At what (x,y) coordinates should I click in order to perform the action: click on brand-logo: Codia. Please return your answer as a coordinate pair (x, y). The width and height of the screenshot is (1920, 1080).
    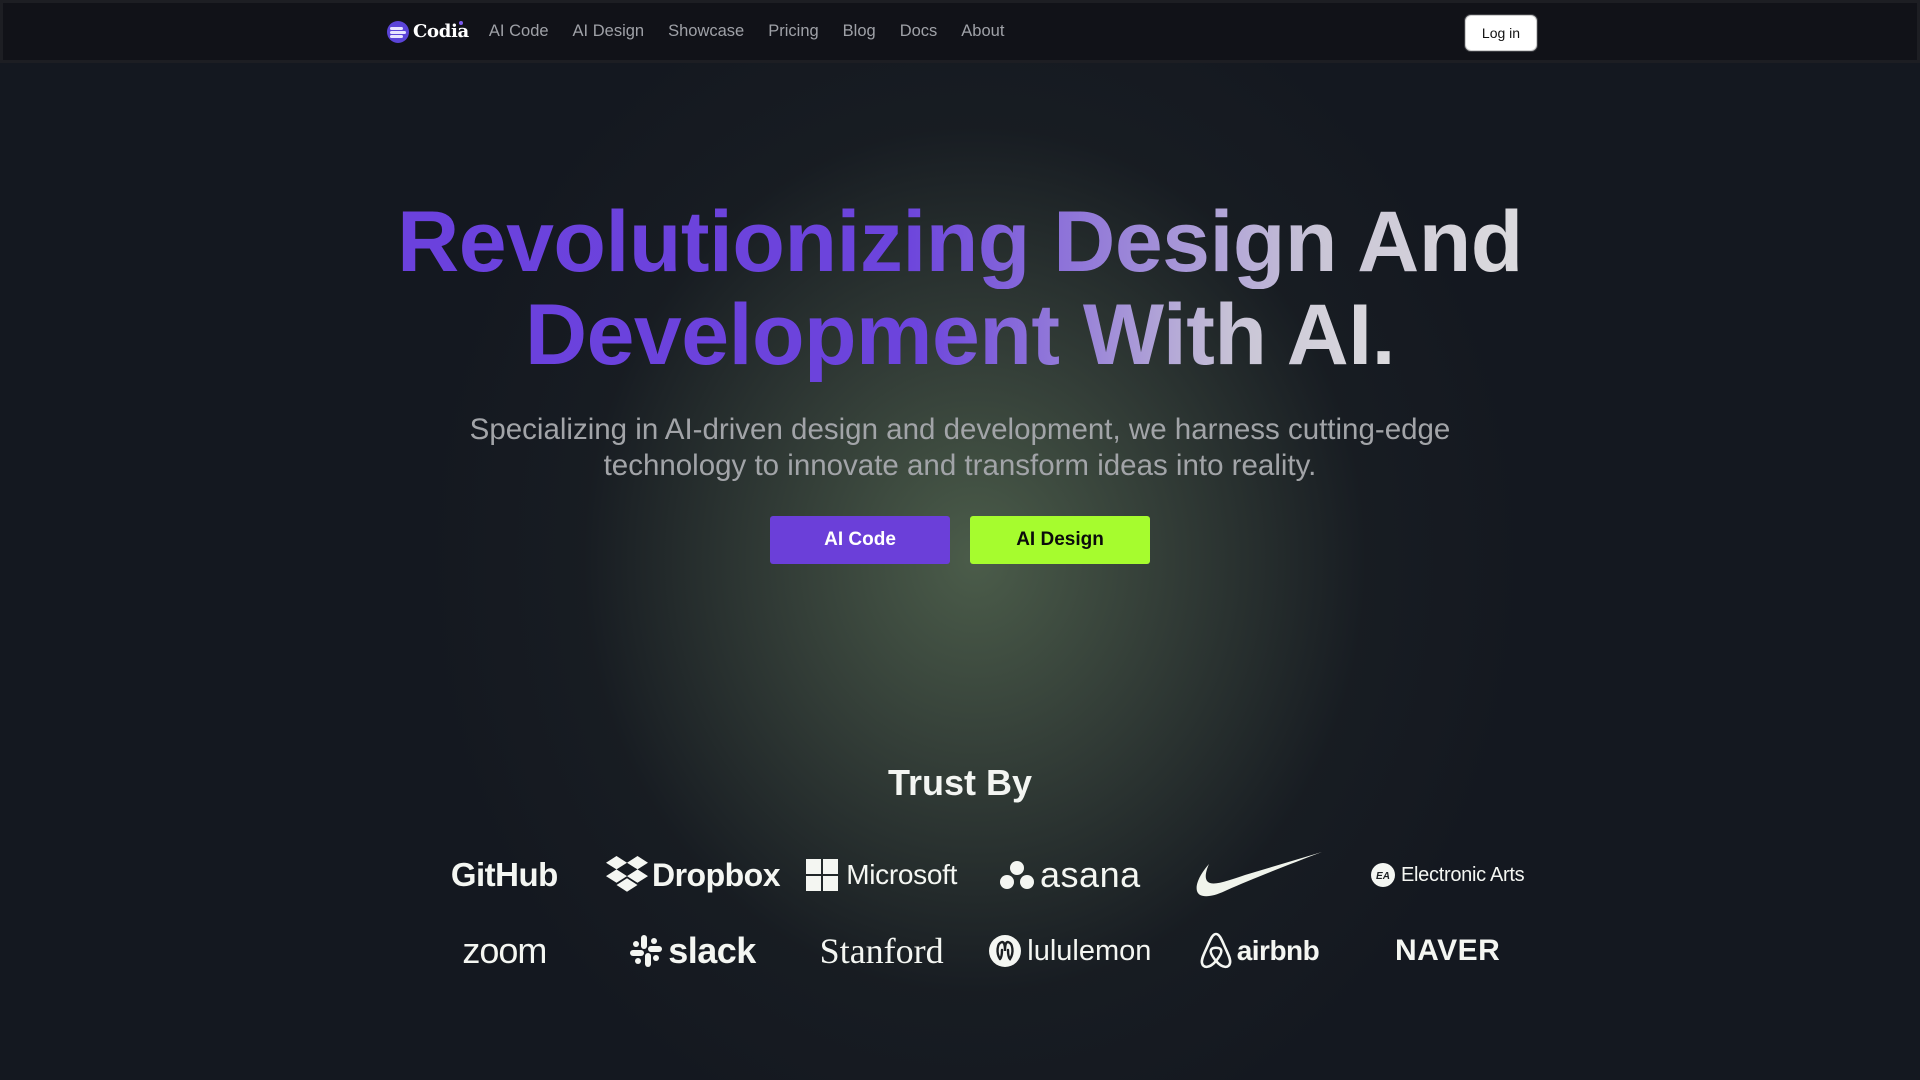
    Looking at the image, I should click on (428, 31).